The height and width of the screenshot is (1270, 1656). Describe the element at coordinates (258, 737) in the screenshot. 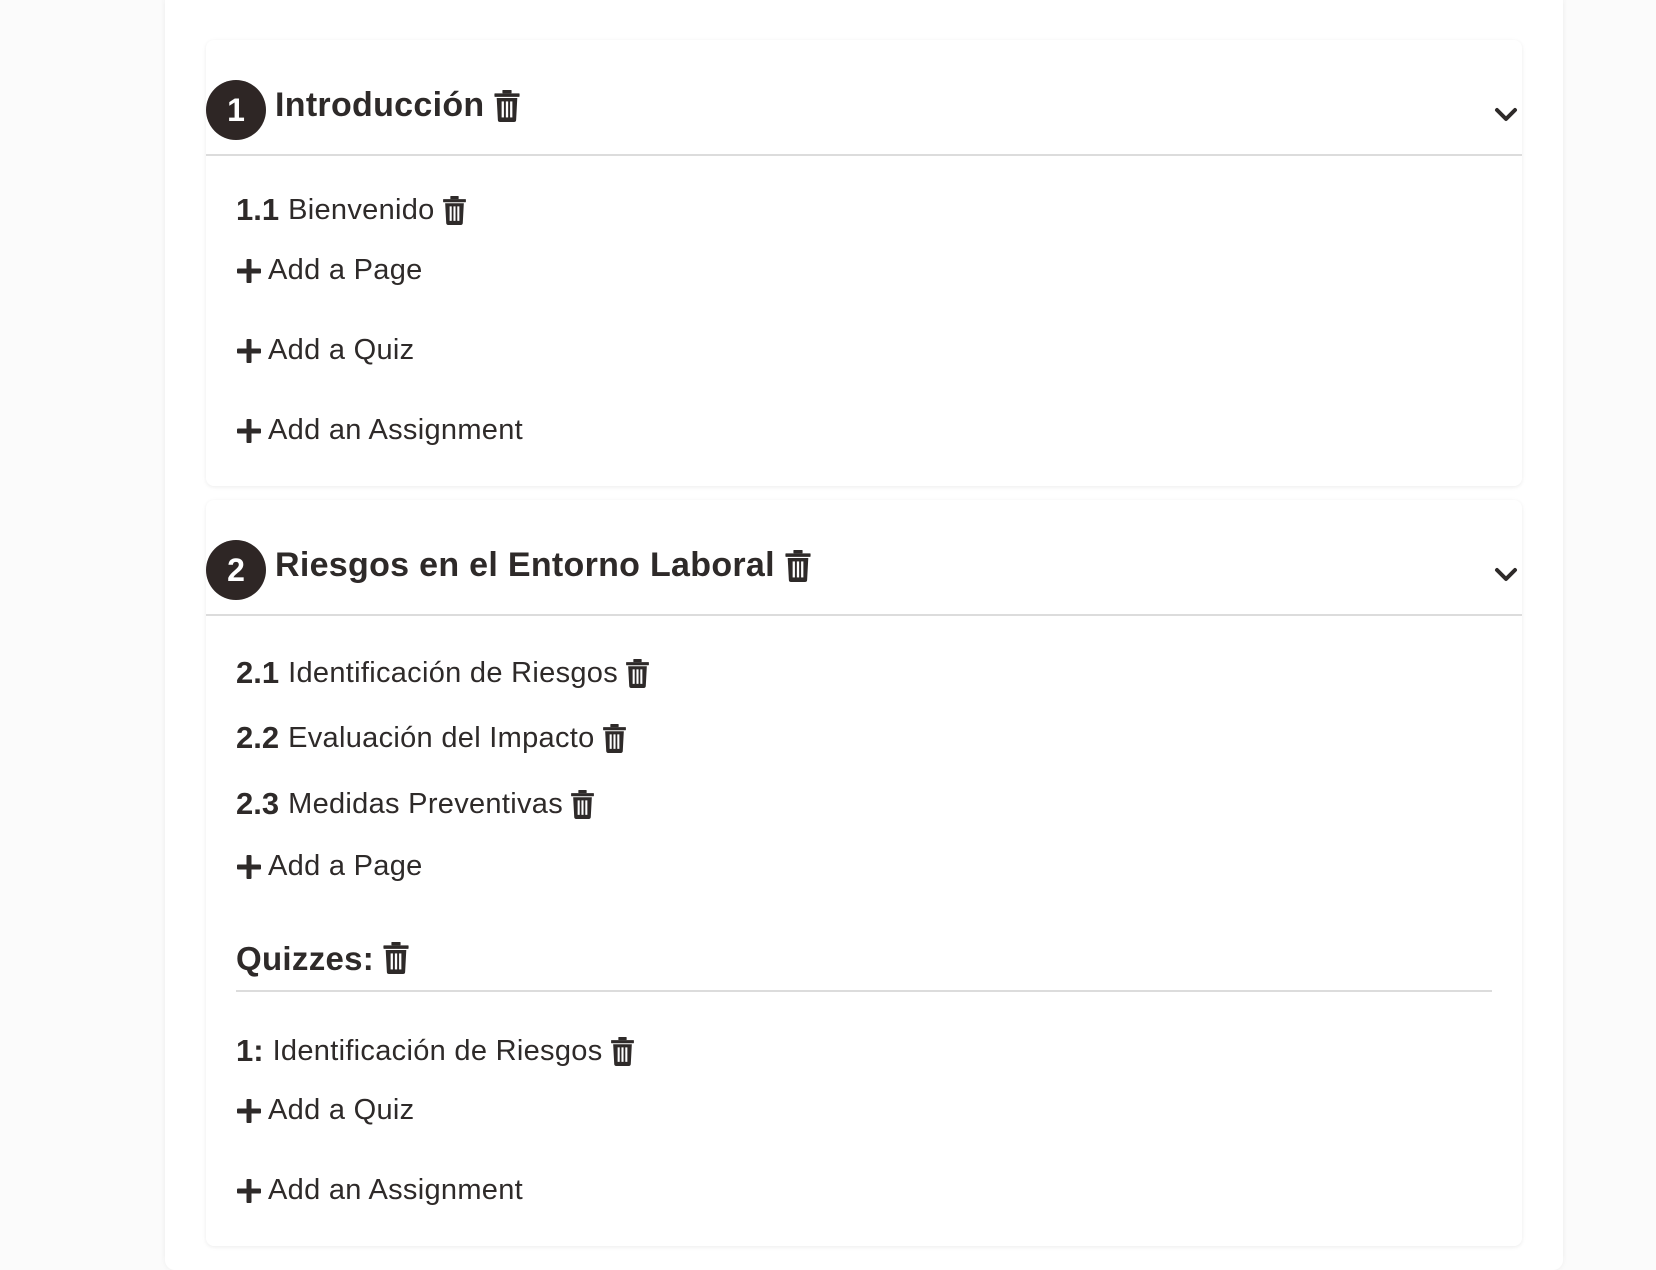

I see `page-number: 2.2` at that location.